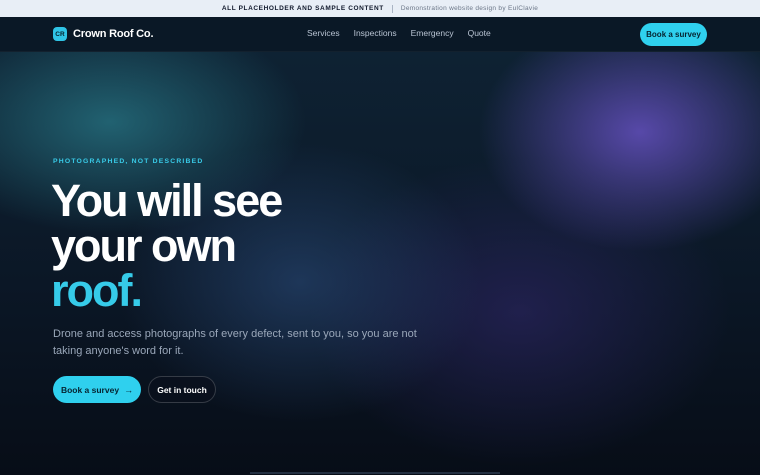  Describe the element at coordinates (323, 33) in the screenshot. I see `nav-item-services: Services` at that location.